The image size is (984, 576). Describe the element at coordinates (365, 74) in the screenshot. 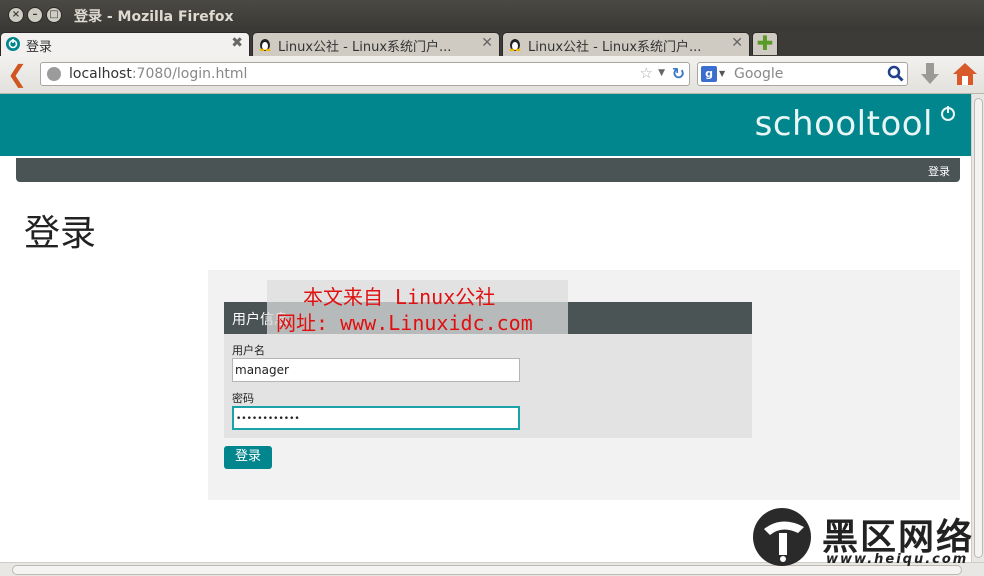

I see `url-bar: localhost:7080/login.html ☆ ▼ ↻` at that location.